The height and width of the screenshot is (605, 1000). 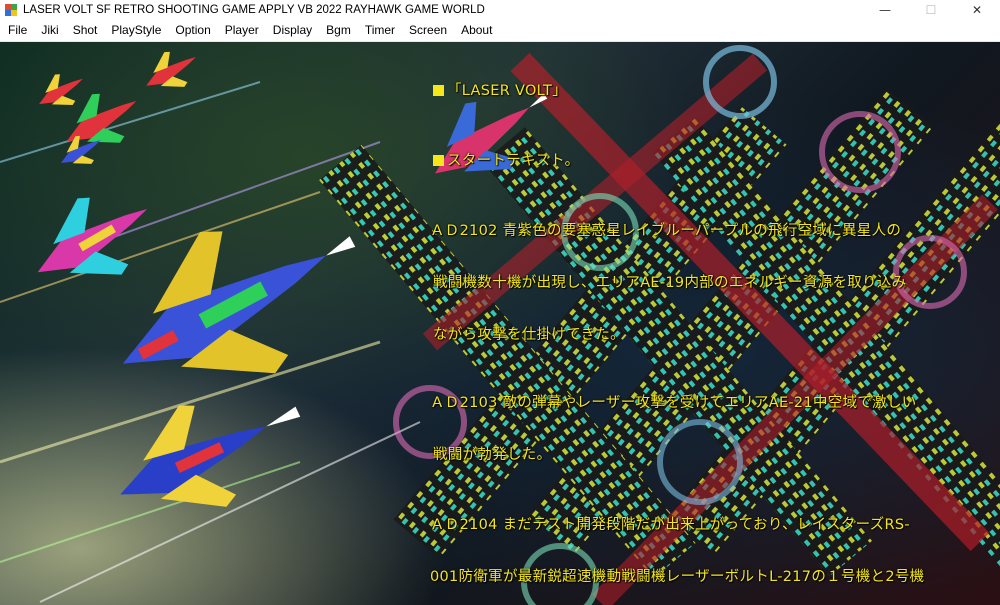 I want to click on story-start-label: スタートテキスト。, so click(x=506, y=159).